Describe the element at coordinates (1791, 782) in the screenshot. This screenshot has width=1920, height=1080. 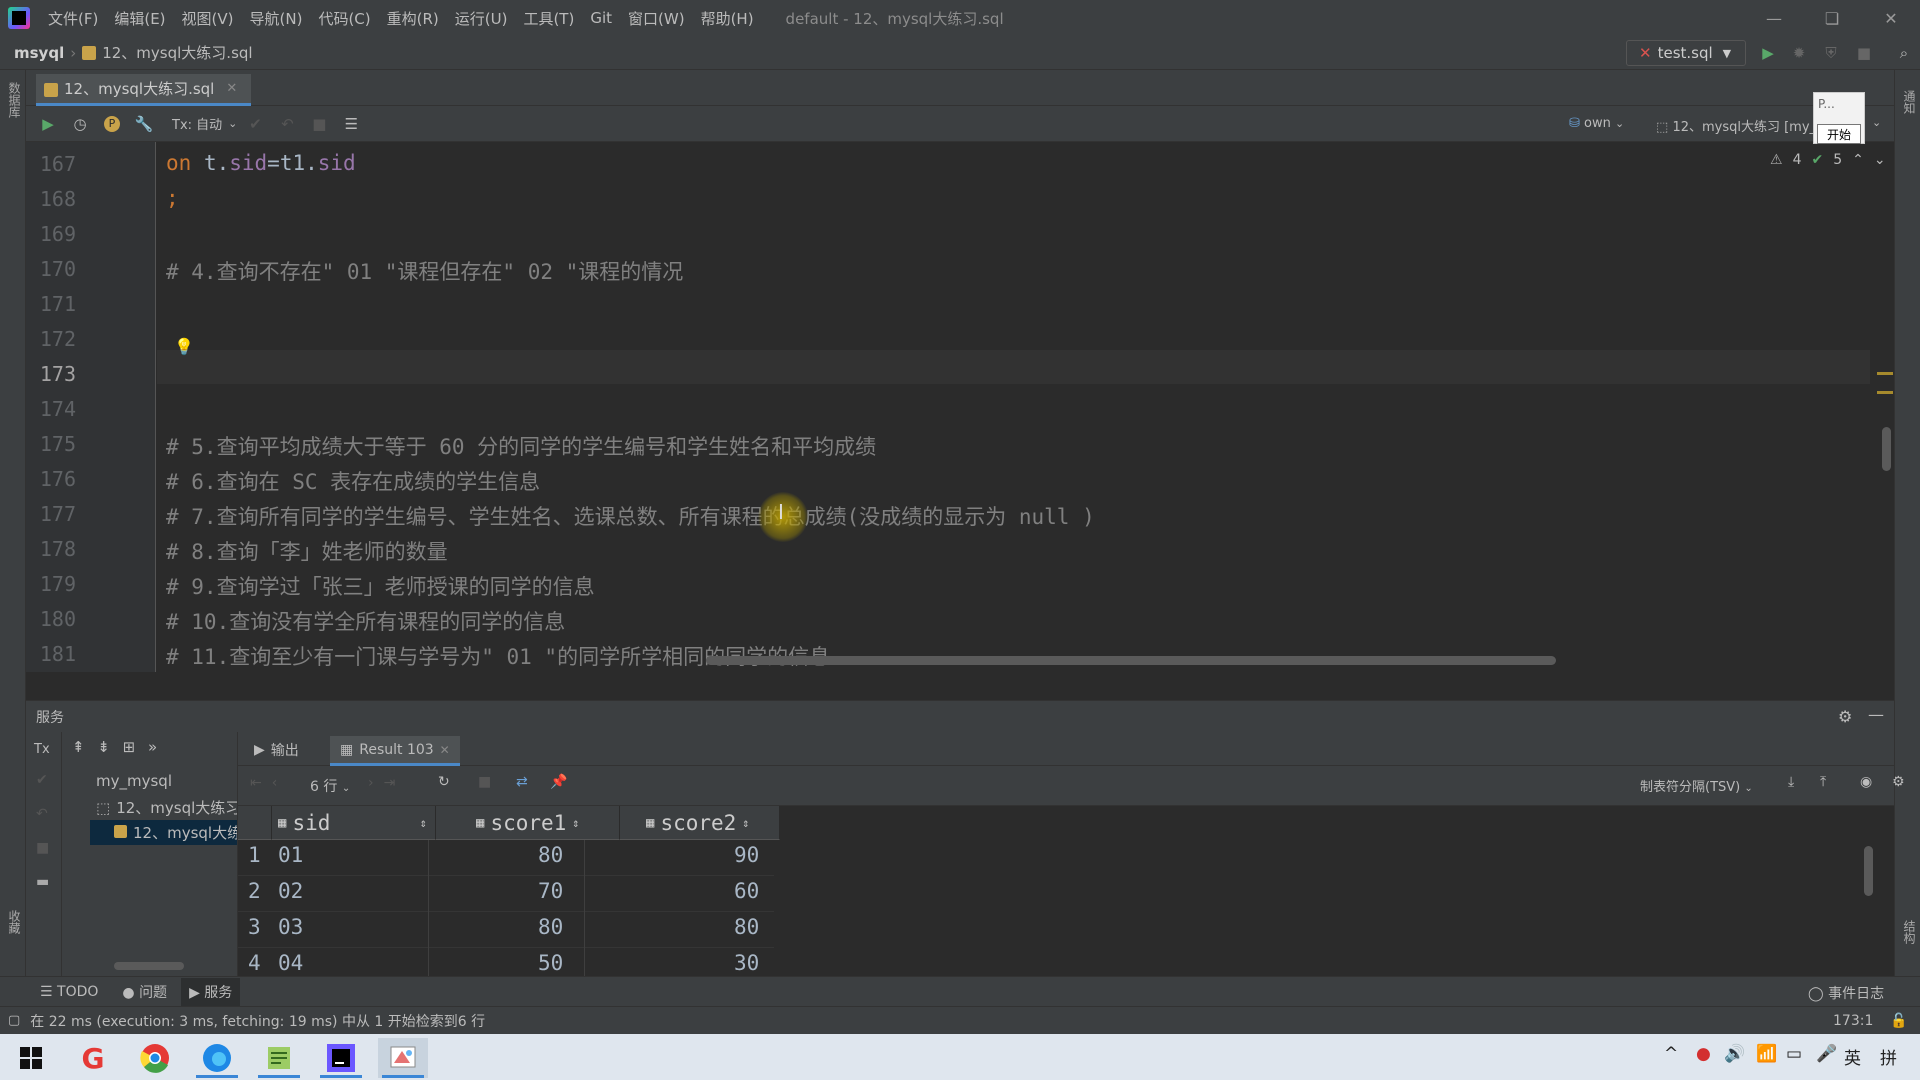
I see `download-icon: ⤓` at that location.